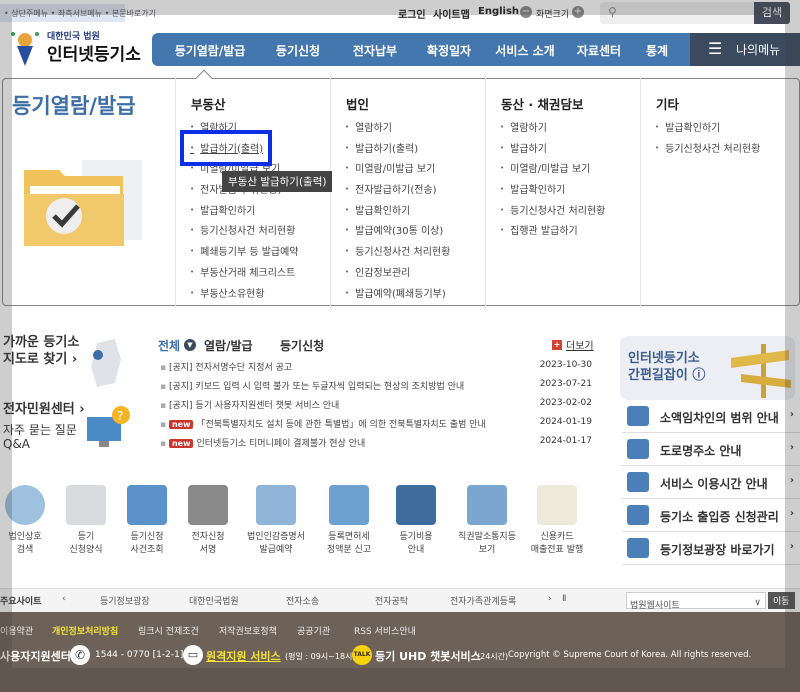 Image resolution: width=800 pixels, height=692 pixels. I want to click on quick-link-service-hours: 서비스 이용시간 안내 ›, so click(711, 482).